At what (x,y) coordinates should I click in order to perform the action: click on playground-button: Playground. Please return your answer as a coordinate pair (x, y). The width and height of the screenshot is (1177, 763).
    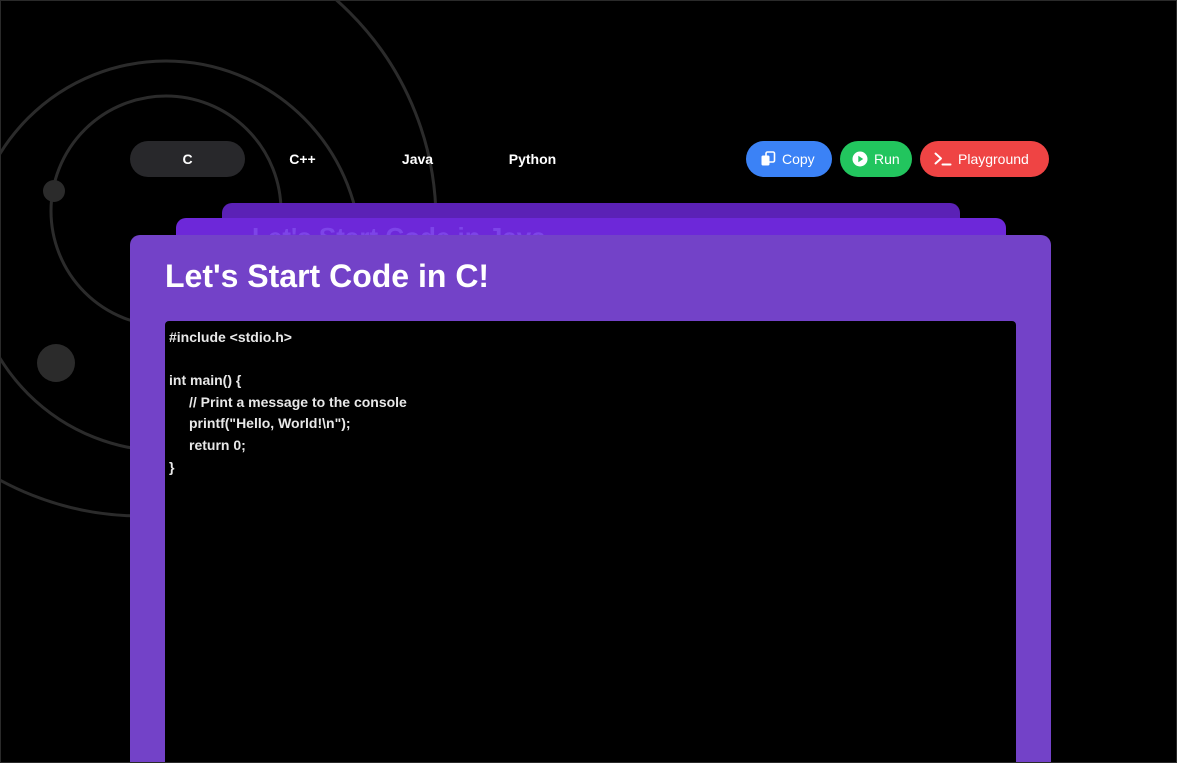
    Looking at the image, I should click on (984, 159).